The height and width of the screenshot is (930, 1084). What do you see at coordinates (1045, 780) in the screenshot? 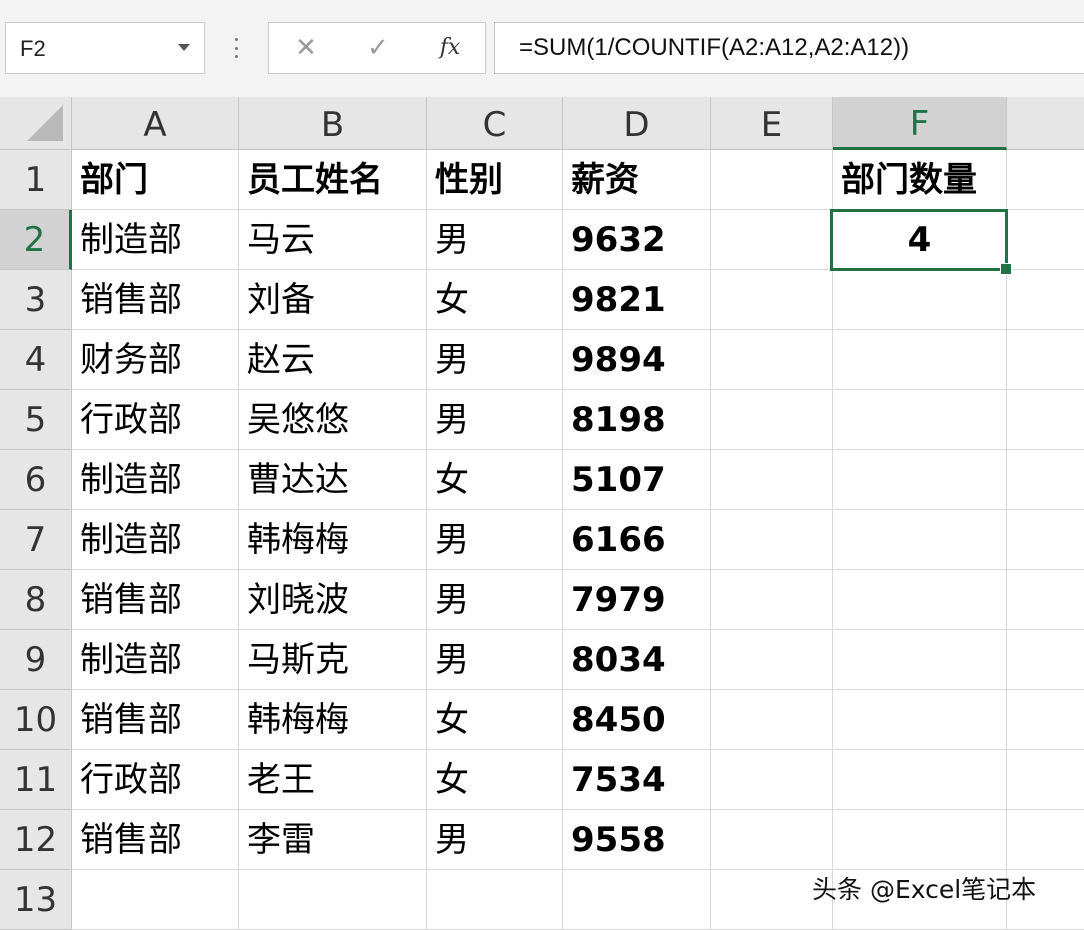
I see `cell-g11` at bounding box center [1045, 780].